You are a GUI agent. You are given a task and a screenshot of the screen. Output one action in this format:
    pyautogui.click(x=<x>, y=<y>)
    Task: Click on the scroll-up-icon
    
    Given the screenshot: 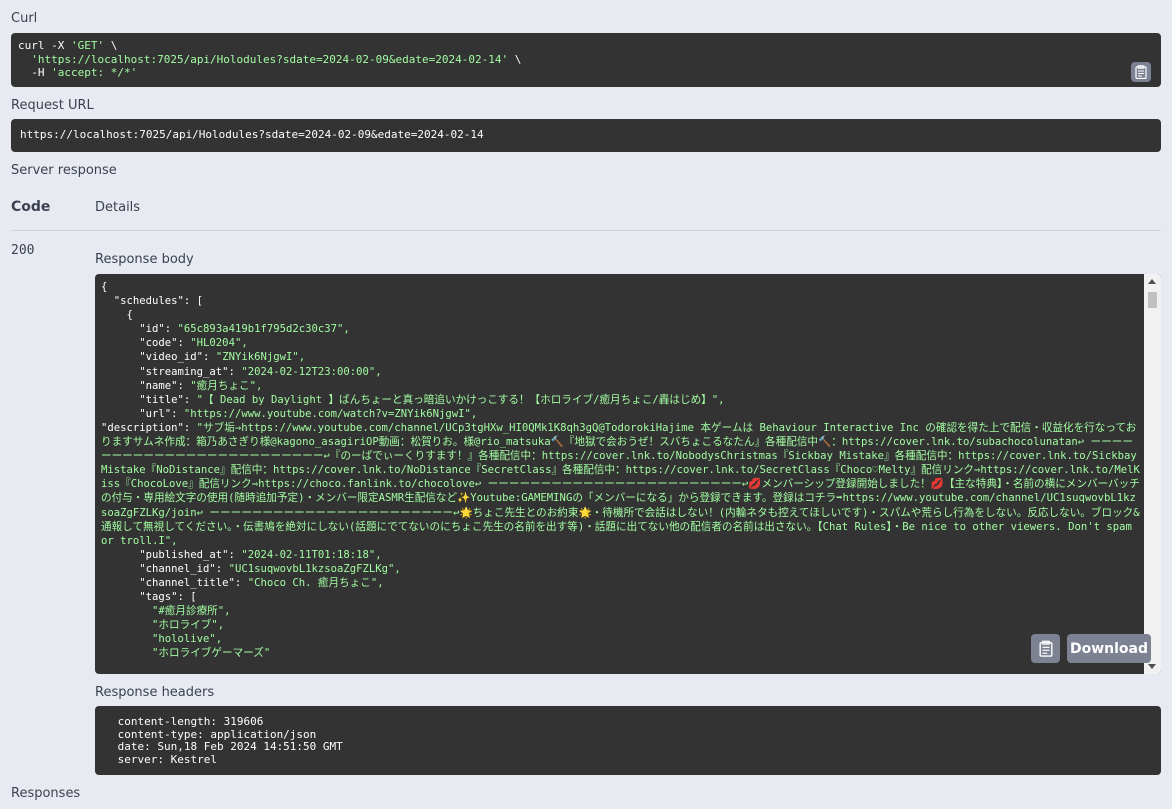 What is the action you would take?
    pyautogui.click(x=1152, y=281)
    